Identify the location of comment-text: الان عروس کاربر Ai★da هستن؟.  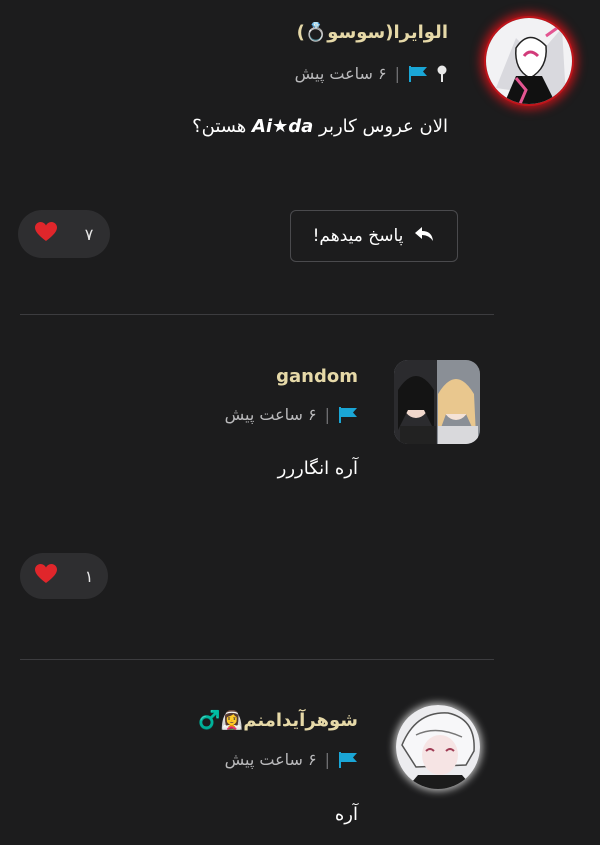
(320, 126).